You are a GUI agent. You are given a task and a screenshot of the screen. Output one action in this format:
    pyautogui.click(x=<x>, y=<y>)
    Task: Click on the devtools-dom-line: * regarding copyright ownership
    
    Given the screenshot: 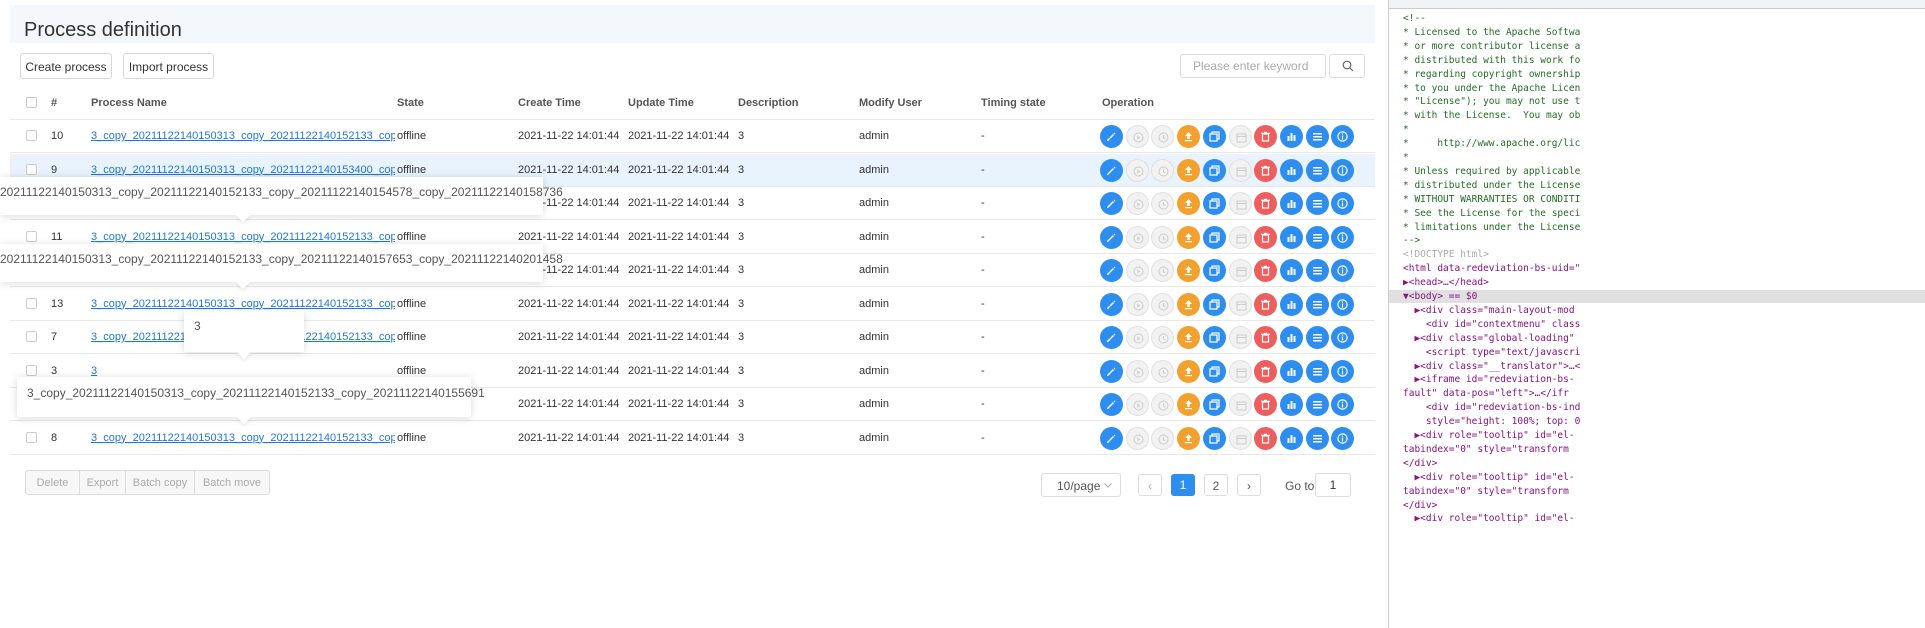 What is the action you would take?
    pyautogui.click(x=1491, y=74)
    